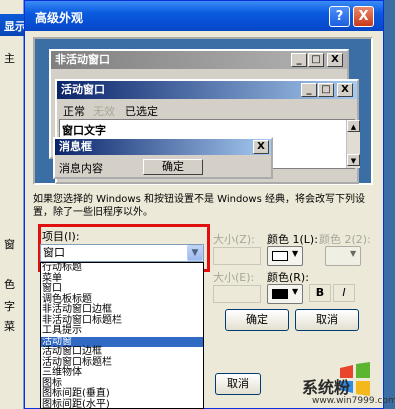 This screenshot has width=395, height=409. Describe the element at coordinates (9, 306) in the screenshot. I see `background-label: 字` at that location.